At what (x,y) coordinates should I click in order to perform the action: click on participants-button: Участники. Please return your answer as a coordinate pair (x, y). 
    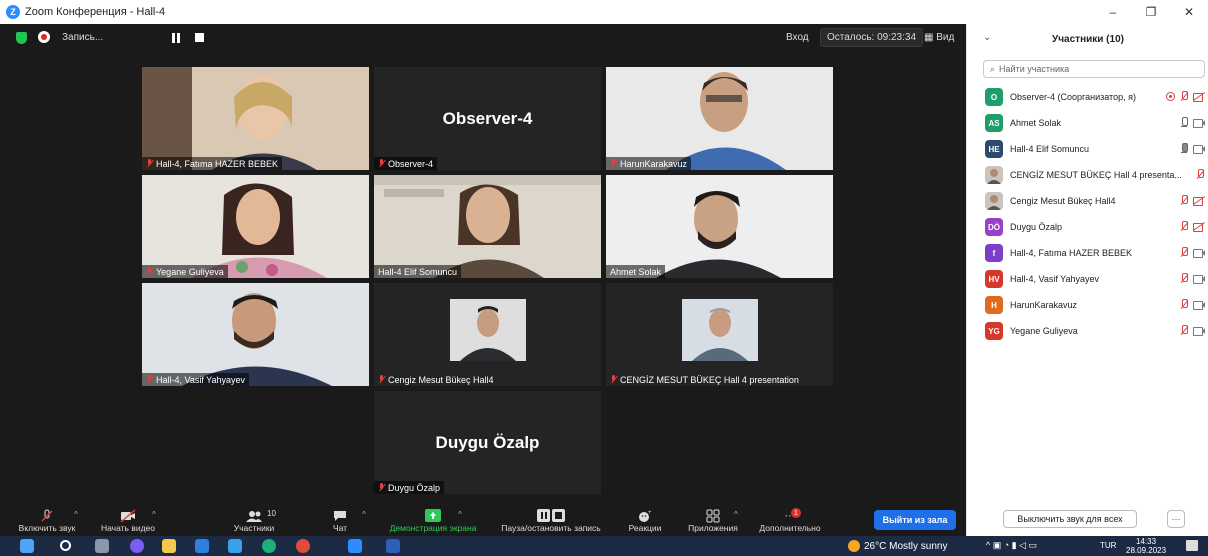
    Looking at the image, I should click on (254, 522).